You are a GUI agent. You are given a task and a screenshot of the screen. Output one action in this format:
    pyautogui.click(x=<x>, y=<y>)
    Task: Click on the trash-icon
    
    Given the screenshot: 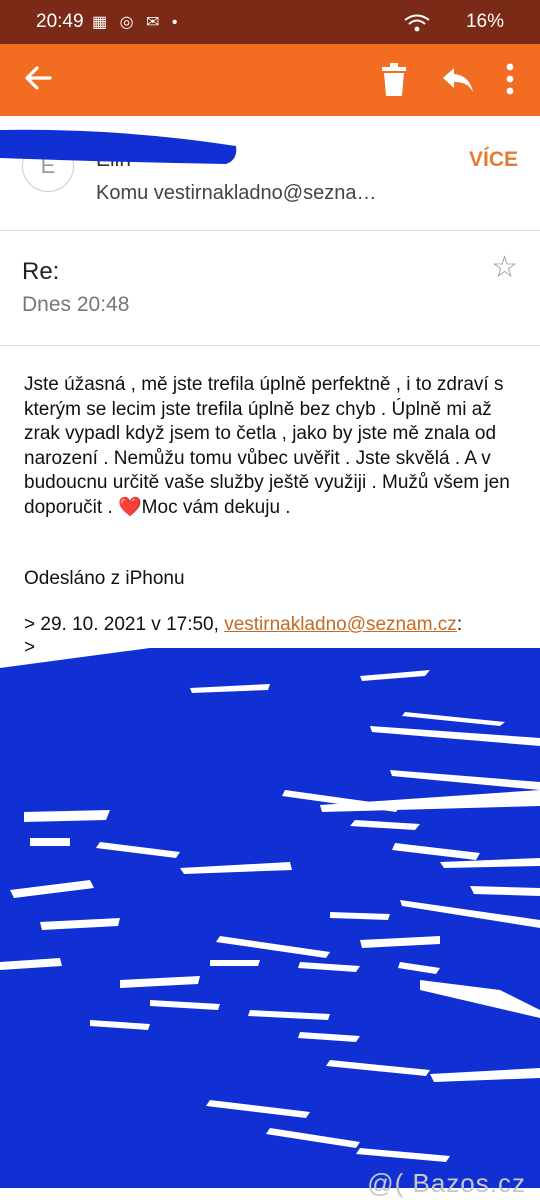 What is the action you would take?
    pyautogui.click(x=394, y=80)
    